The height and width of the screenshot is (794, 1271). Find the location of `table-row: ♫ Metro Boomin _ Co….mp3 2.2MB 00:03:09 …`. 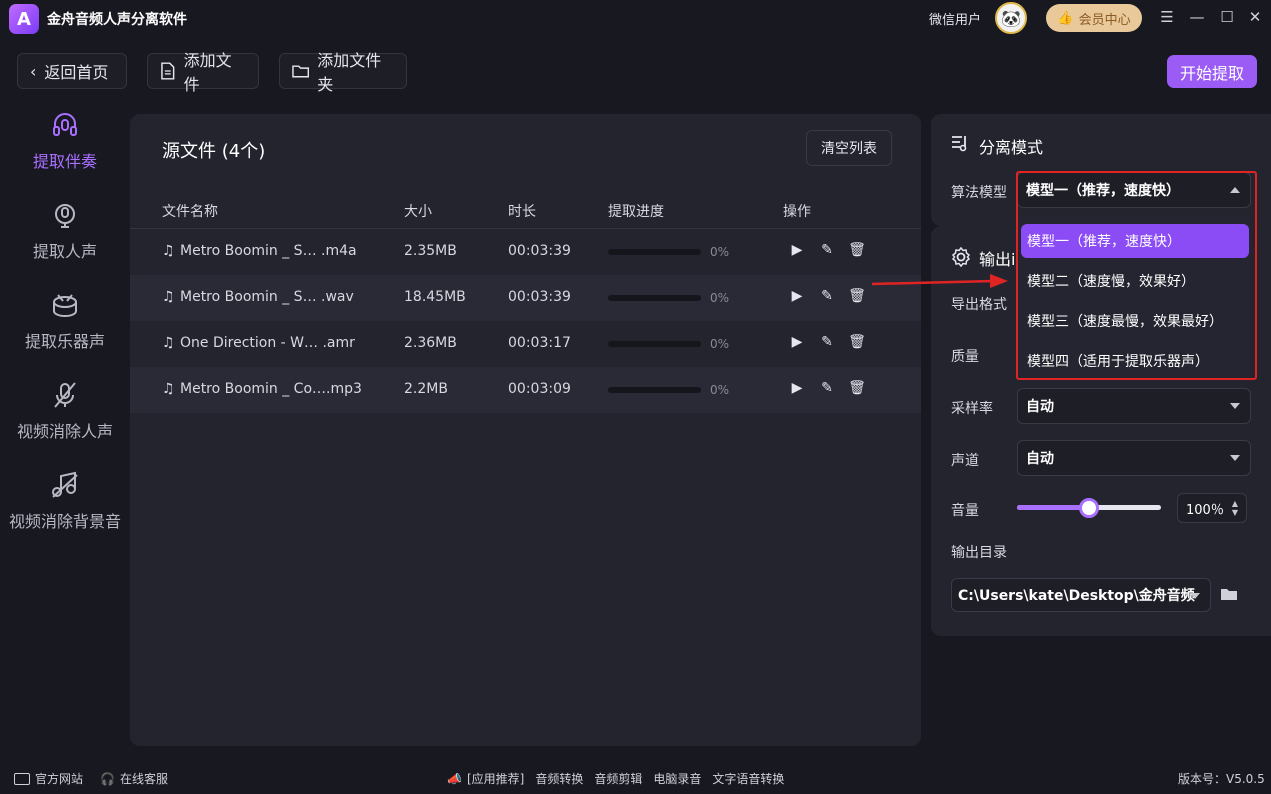

table-row: ♫ Metro Boomin _ Co….mp3 2.2MB 00:03:09 … is located at coordinates (525, 390).